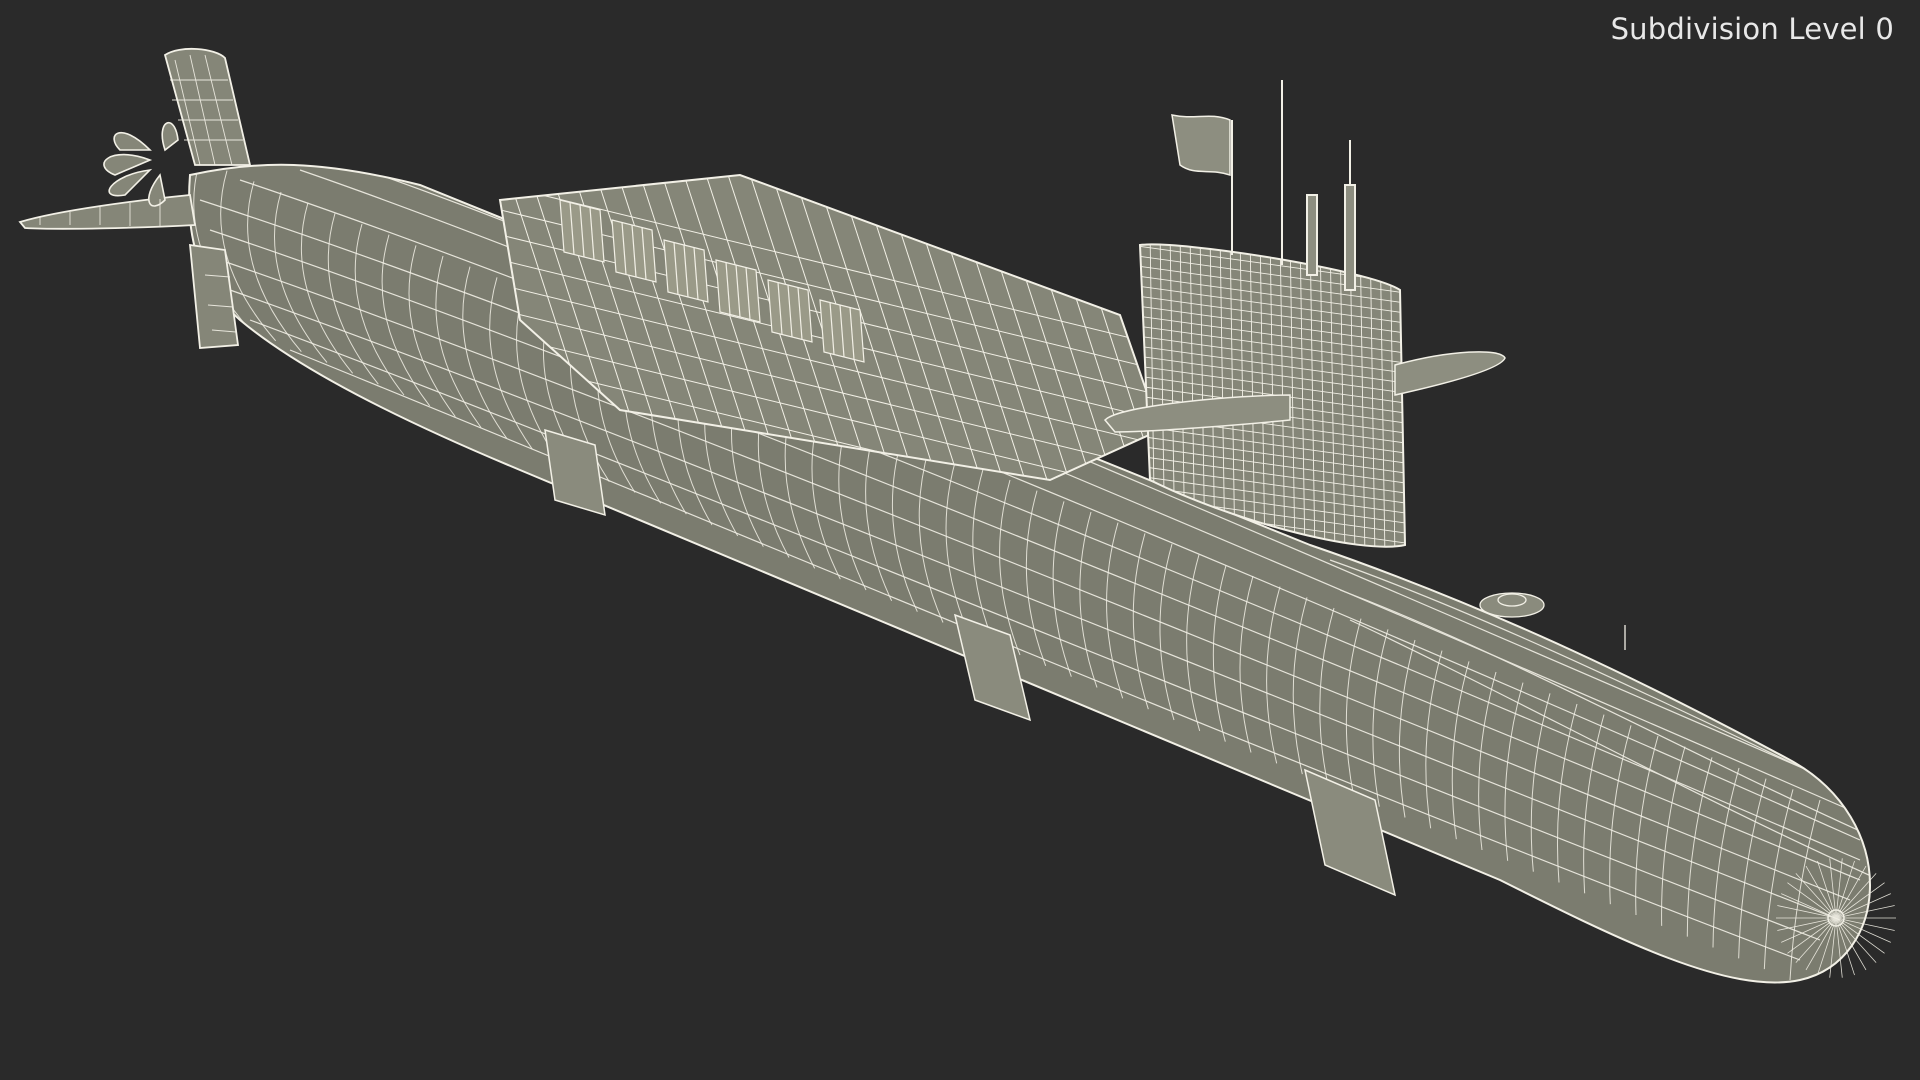 The image size is (1920, 1080). I want to click on stern-plane, so click(107, 212).